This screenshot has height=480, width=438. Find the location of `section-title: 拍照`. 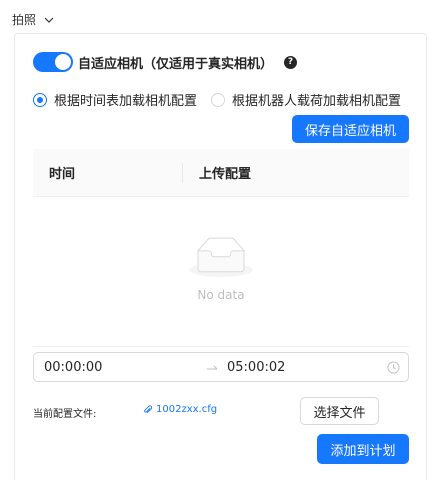

section-title: 拍照 is located at coordinates (24, 20).